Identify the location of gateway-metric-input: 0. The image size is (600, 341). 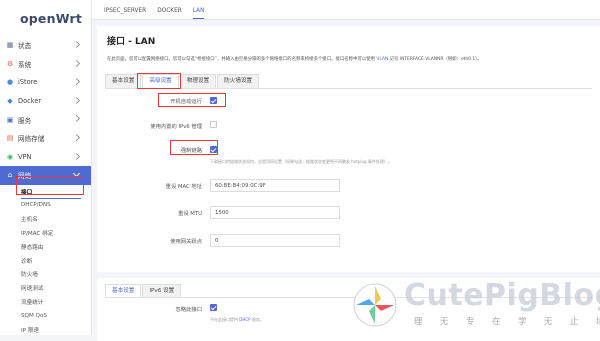
(275, 240).